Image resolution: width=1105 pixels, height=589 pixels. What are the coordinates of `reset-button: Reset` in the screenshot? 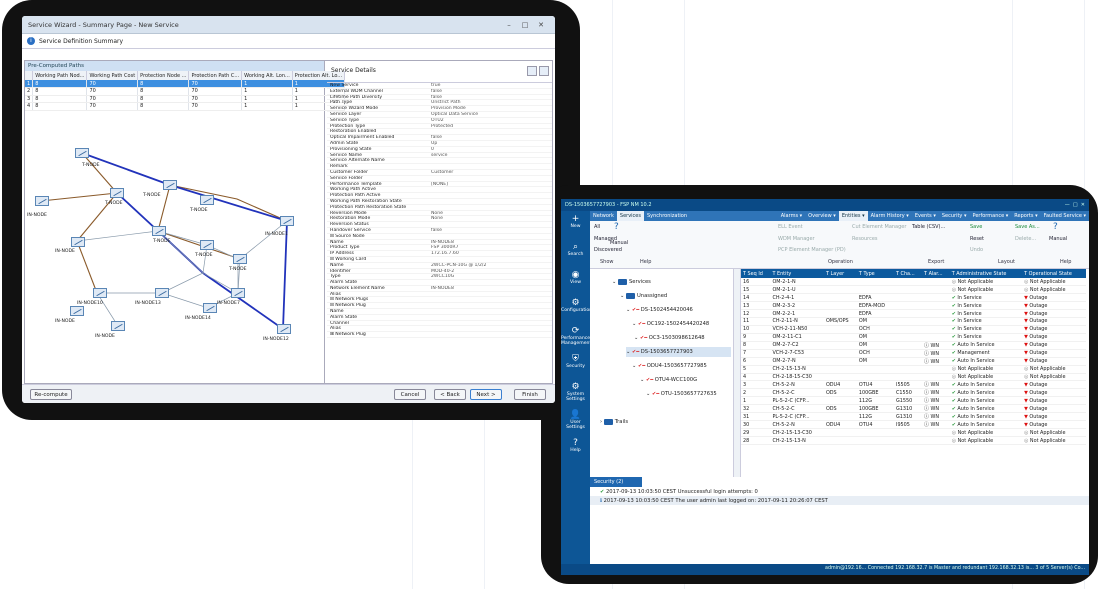 It's located at (977, 239).